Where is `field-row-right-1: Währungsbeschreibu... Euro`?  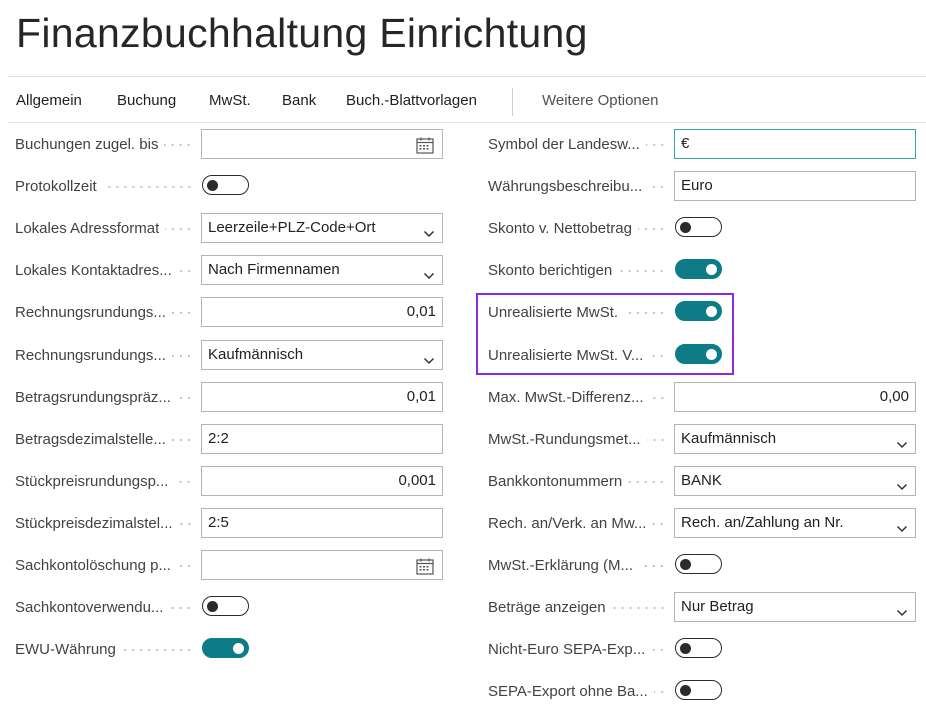 field-row-right-1: Währungsbeschreibu... Euro is located at coordinates (463, 188).